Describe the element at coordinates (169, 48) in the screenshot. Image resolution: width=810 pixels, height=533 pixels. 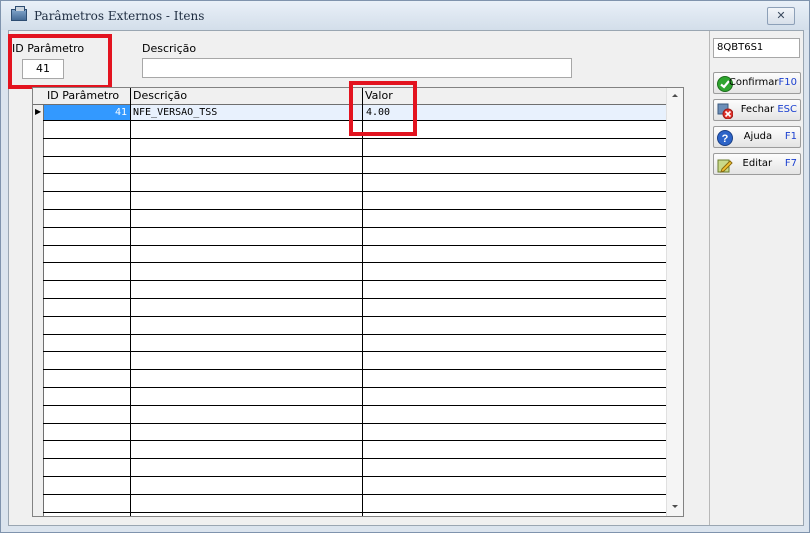
I see `descricao-label: Descrição` at that location.